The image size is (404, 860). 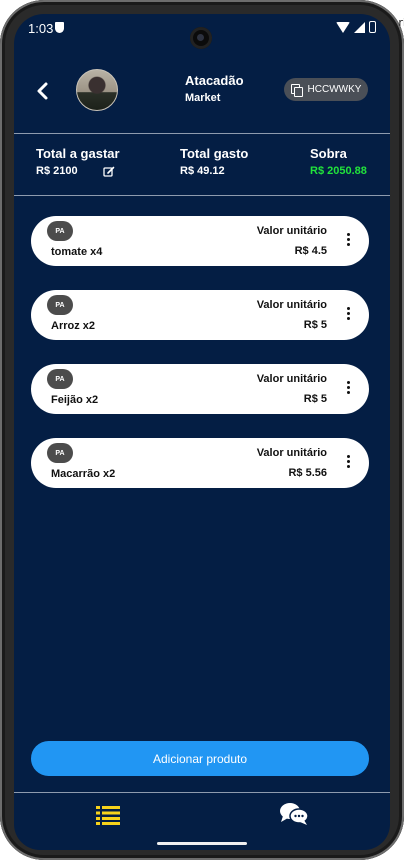 What do you see at coordinates (83, 474) in the screenshot?
I see `item-name: Macarrão x2` at bounding box center [83, 474].